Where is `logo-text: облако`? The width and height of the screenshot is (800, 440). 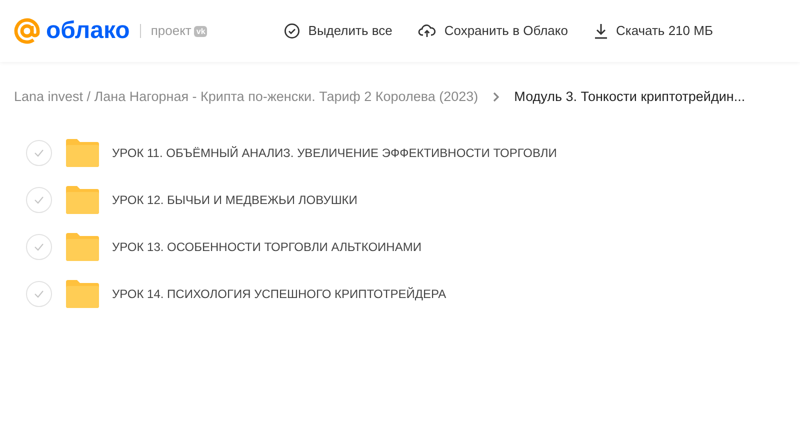
logo-text: облако is located at coordinates (88, 31).